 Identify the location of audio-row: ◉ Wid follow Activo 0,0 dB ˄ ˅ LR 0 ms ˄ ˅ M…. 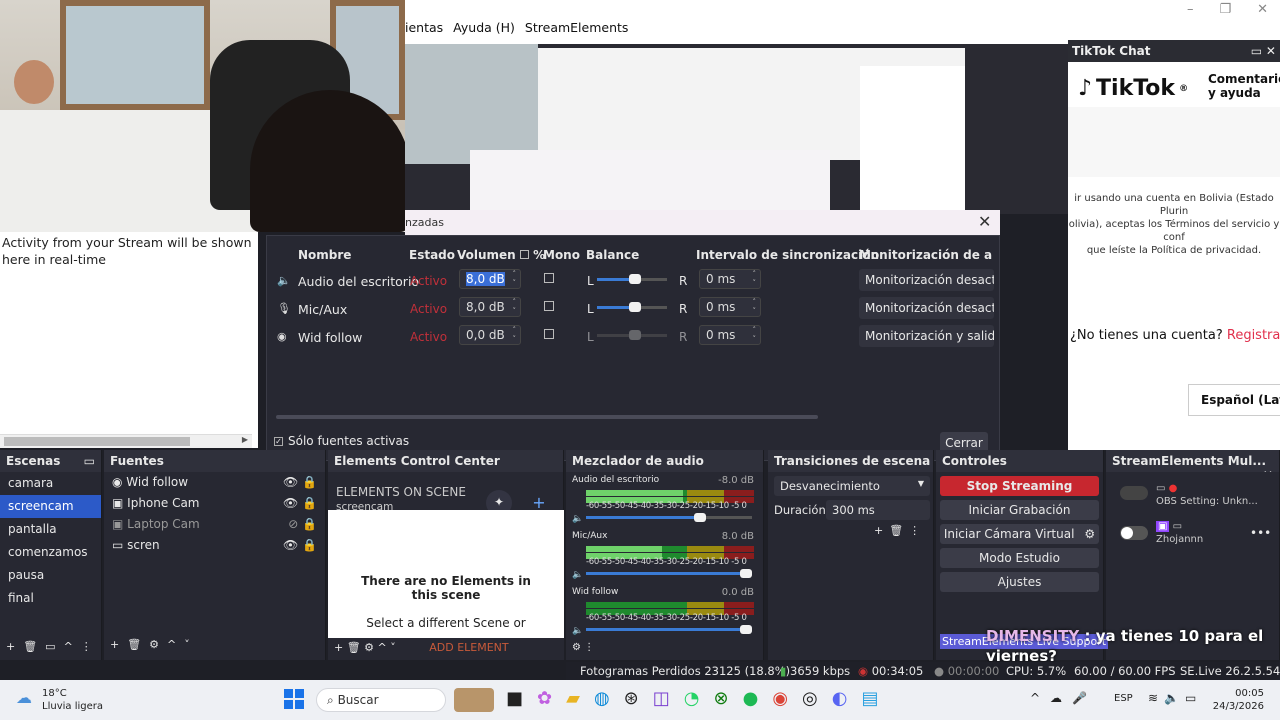
(634, 336).